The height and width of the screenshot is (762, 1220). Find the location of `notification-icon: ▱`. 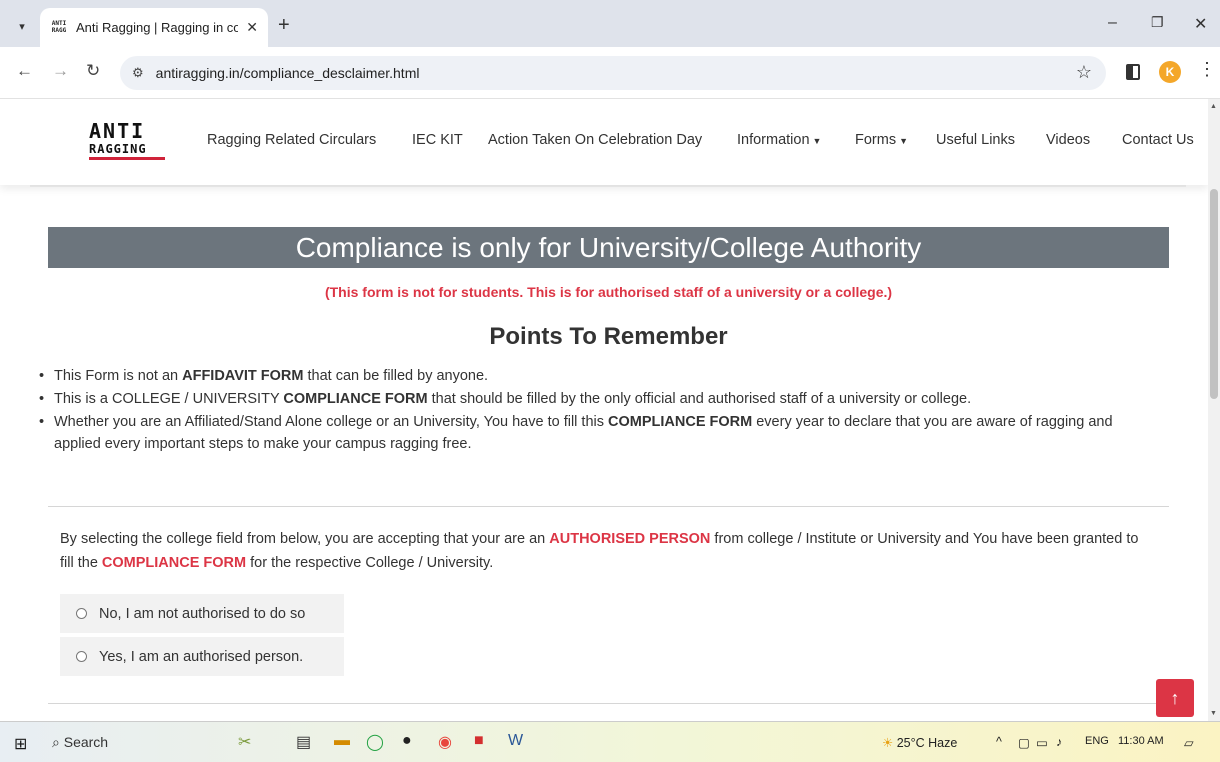

notification-icon: ▱ is located at coordinates (1189, 742).